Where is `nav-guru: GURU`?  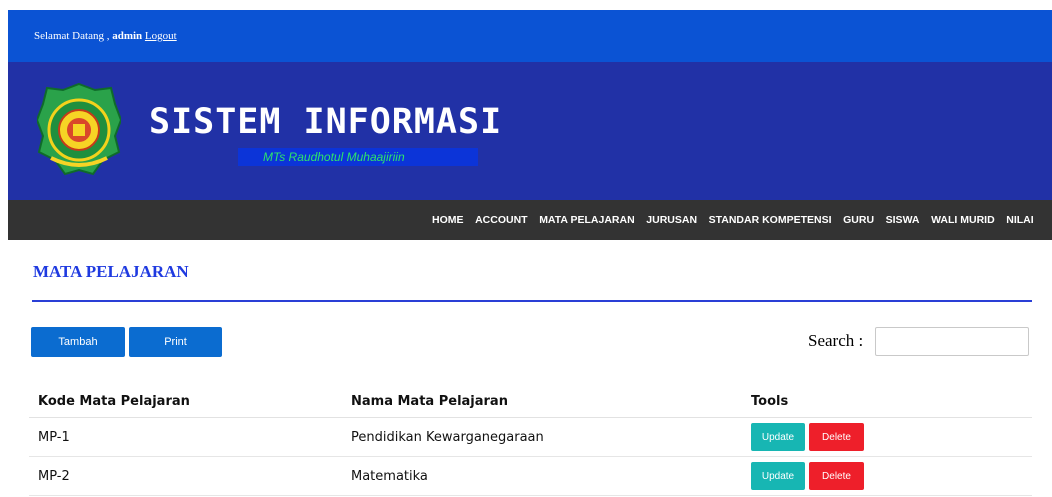 nav-guru: GURU is located at coordinates (858, 220).